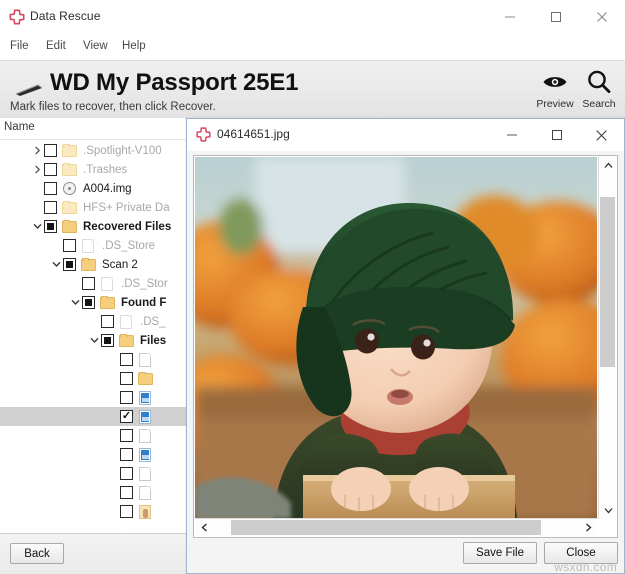 This screenshot has width=625, height=574. What do you see at coordinates (405, 556) in the screenshot?
I see `dialog-footer: Save File Close wsxdn.com` at bounding box center [405, 556].